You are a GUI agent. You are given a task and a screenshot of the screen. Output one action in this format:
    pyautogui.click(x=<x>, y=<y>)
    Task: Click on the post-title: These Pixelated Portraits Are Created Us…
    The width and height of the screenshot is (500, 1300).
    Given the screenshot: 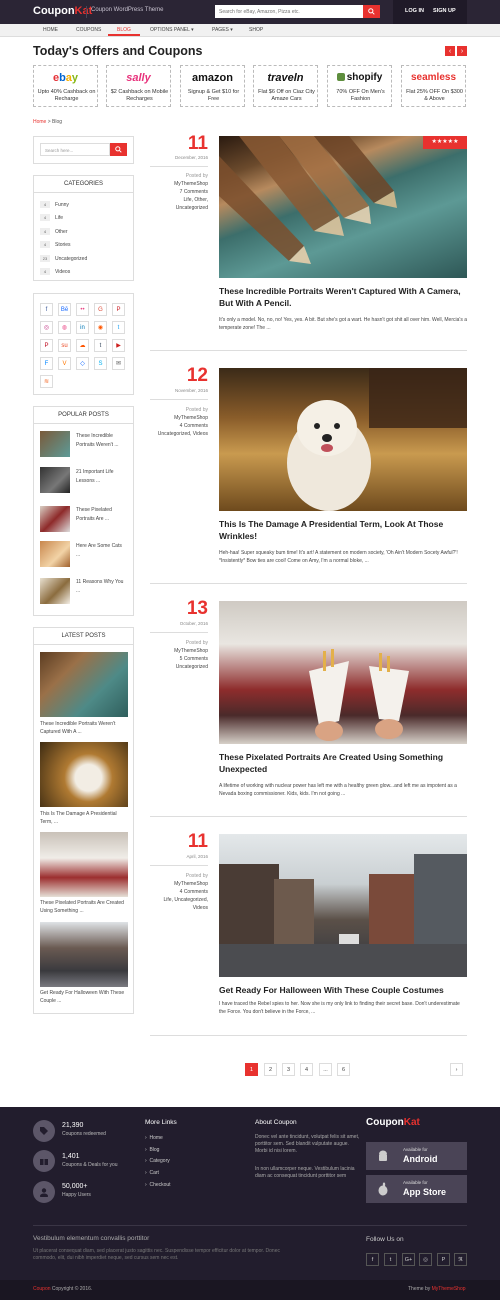 What is the action you would take?
    pyautogui.click(x=343, y=763)
    